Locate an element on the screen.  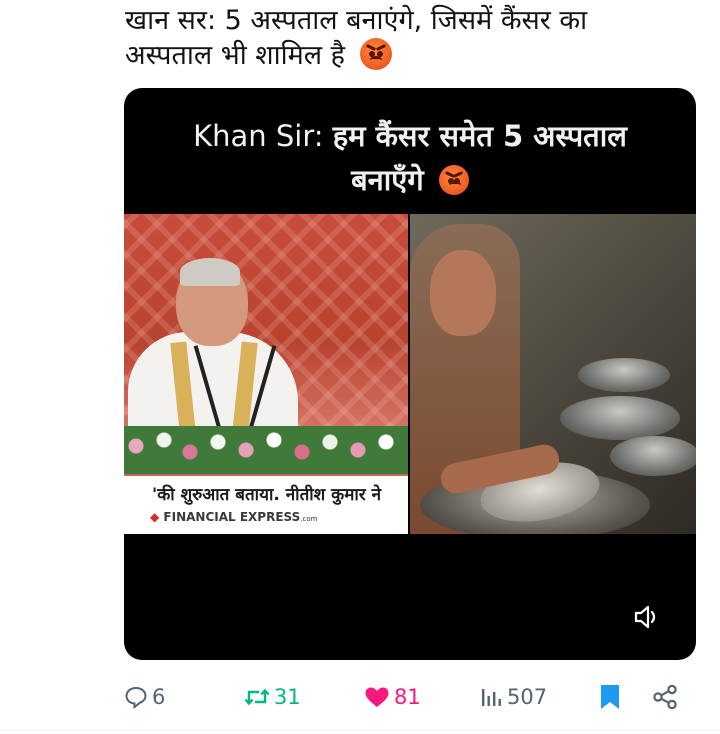
ticker-text: 'की शुरुआत बताया. नीतीश कुमार ने is located at coordinates (267, 495).